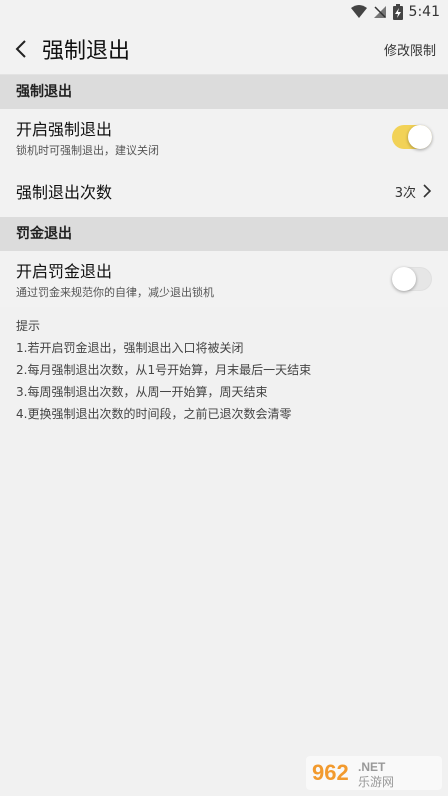  I want to click on battery-charging-icon, so click(397, 12).